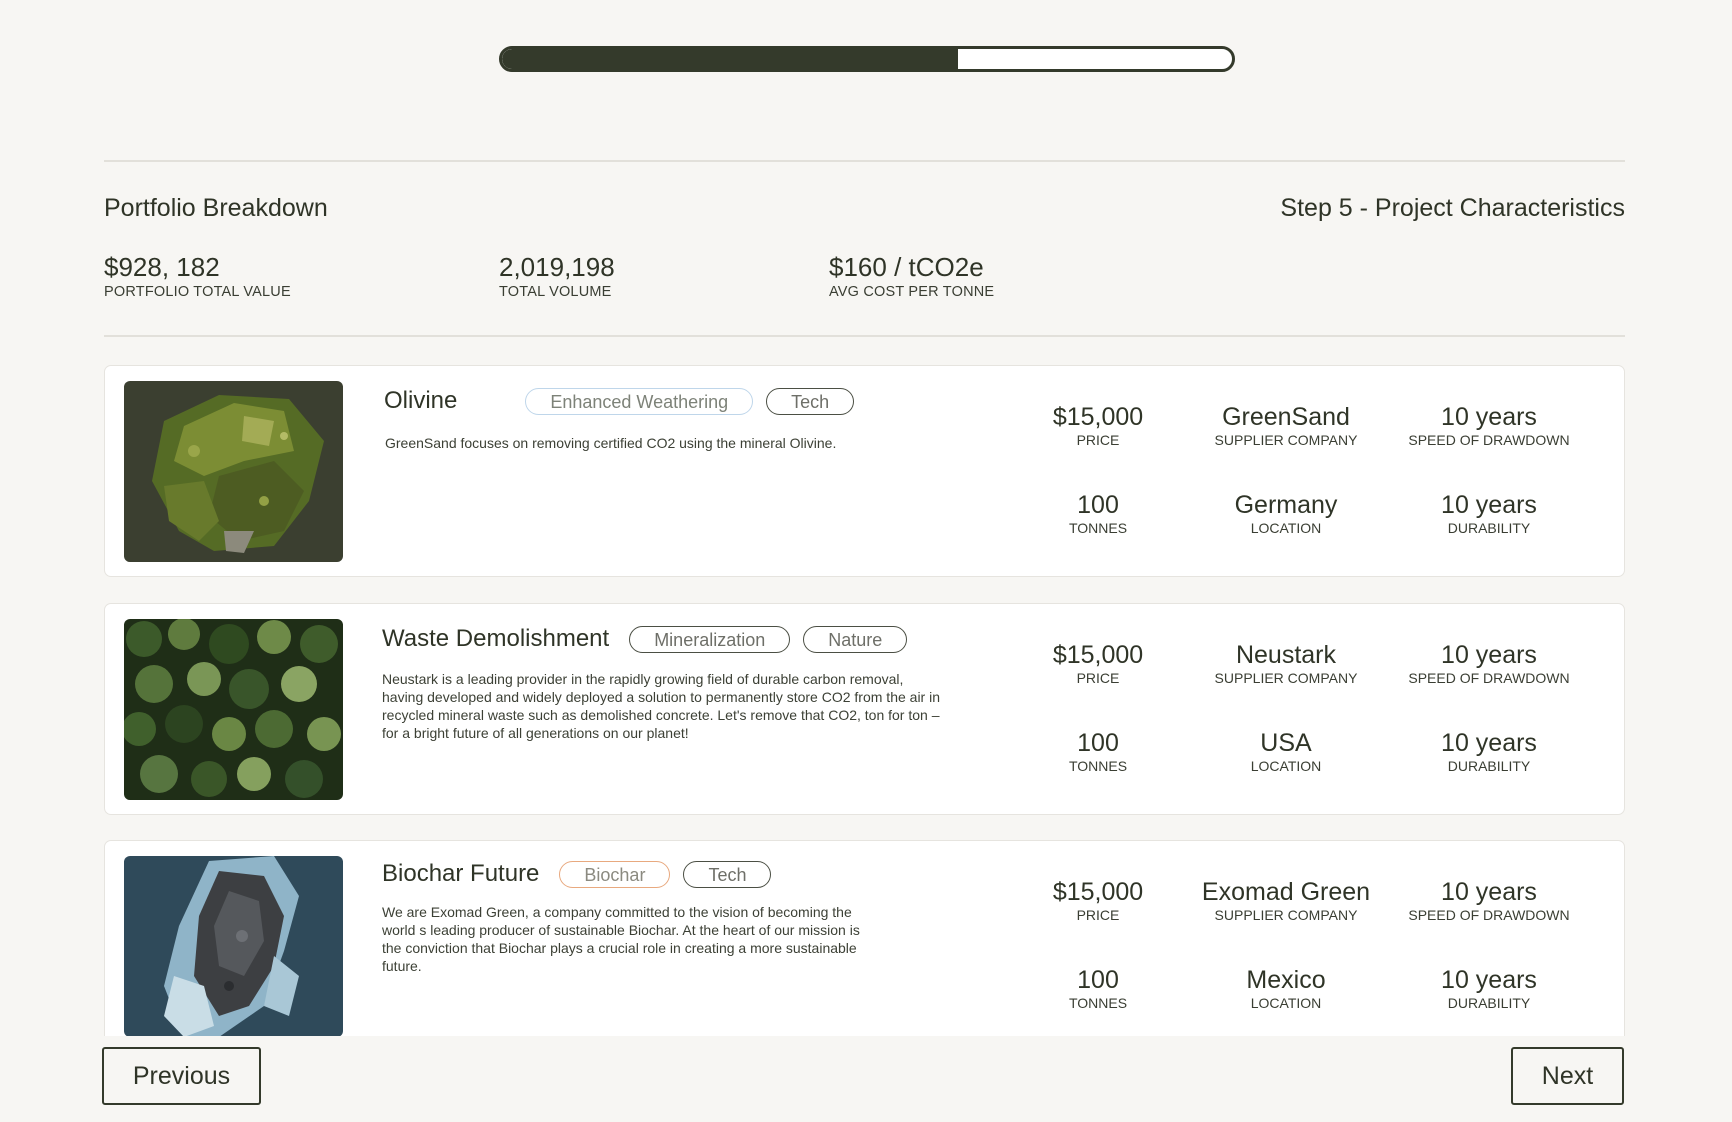 The width and height of the screenshot is (1732, 1122). What do you see at coordinates (1286, 655) in the screenshot?
I see `metric-value: Neustark` at bounding box center [1286, 655].